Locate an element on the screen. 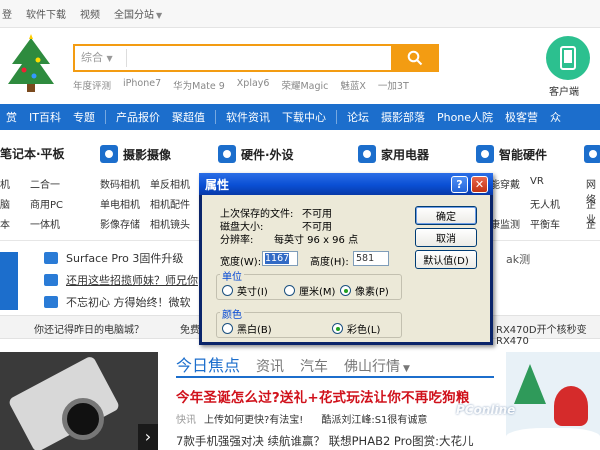 This screenshot has width=600, height=450. nav-item: Phone人院 is located at coordinates (465, 117).